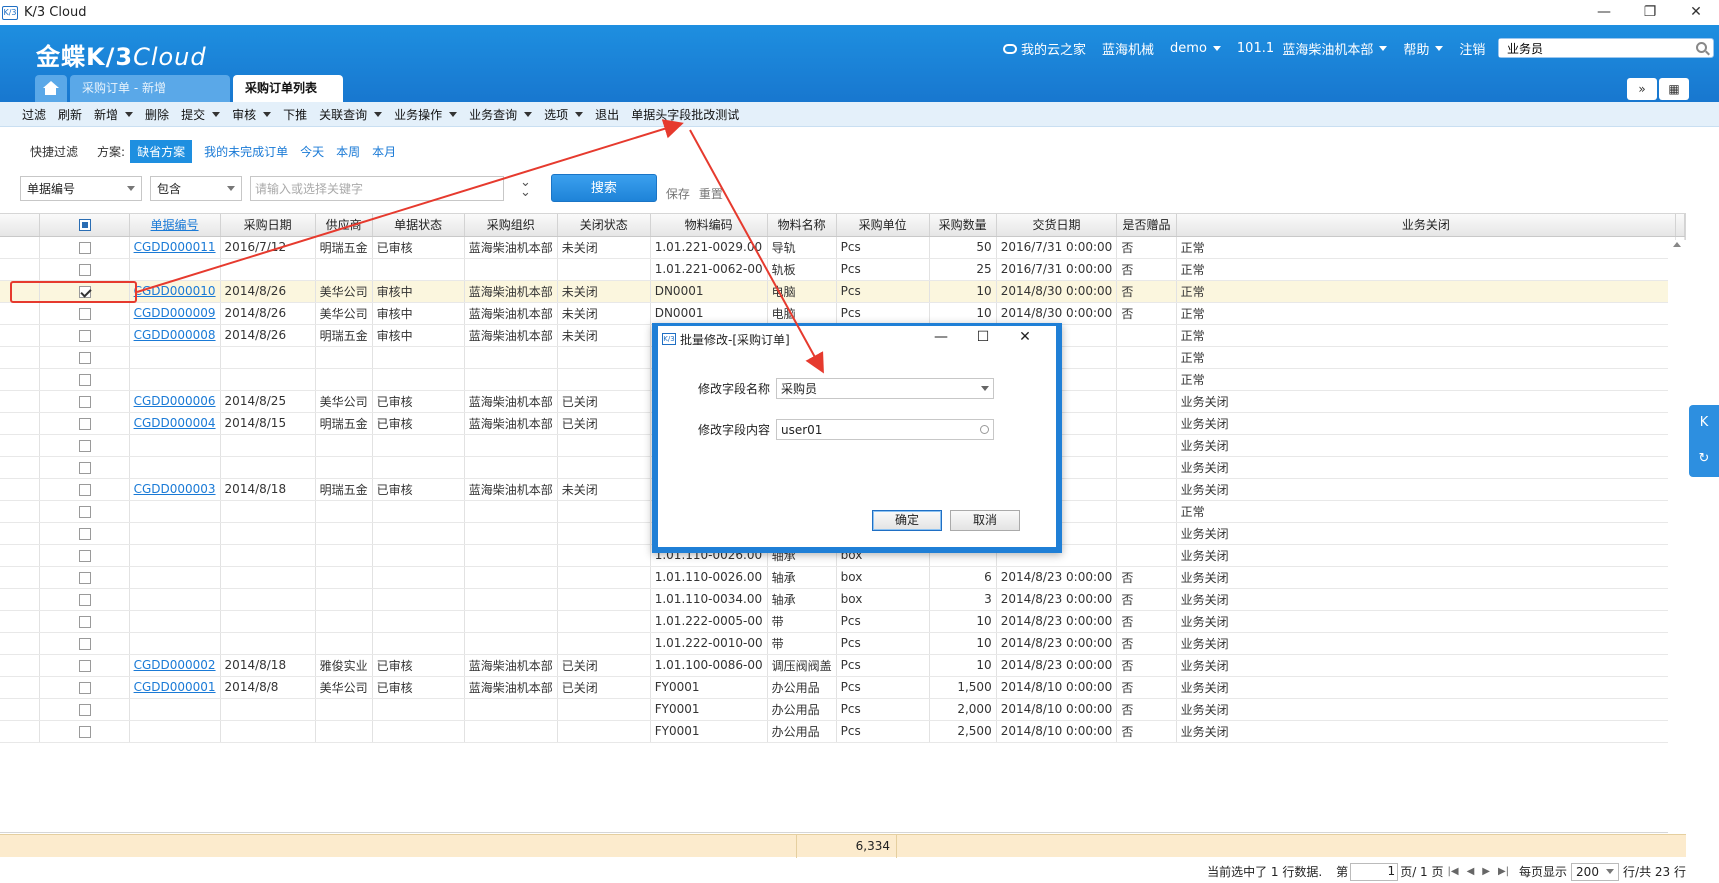  I want to click on tab-purchase-order-list: 采购订单列表×, so click(288, 98).